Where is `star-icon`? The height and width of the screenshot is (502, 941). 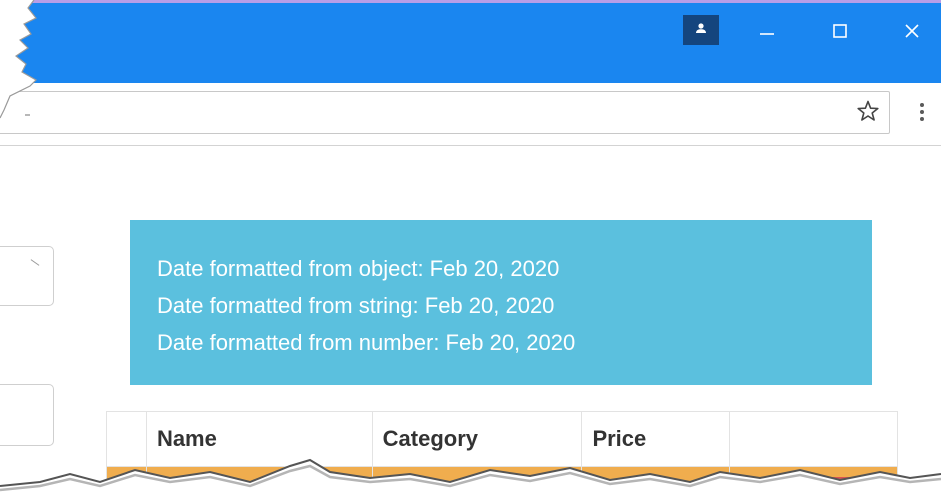
star-icon is located at coordinates (868, 110).